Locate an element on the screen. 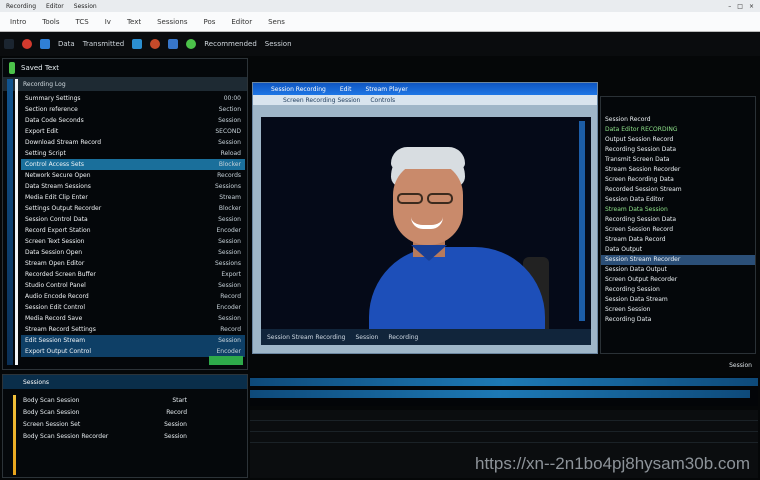  session-row: Body Scan Session Recorder Session is located at coordinates (125, 437).